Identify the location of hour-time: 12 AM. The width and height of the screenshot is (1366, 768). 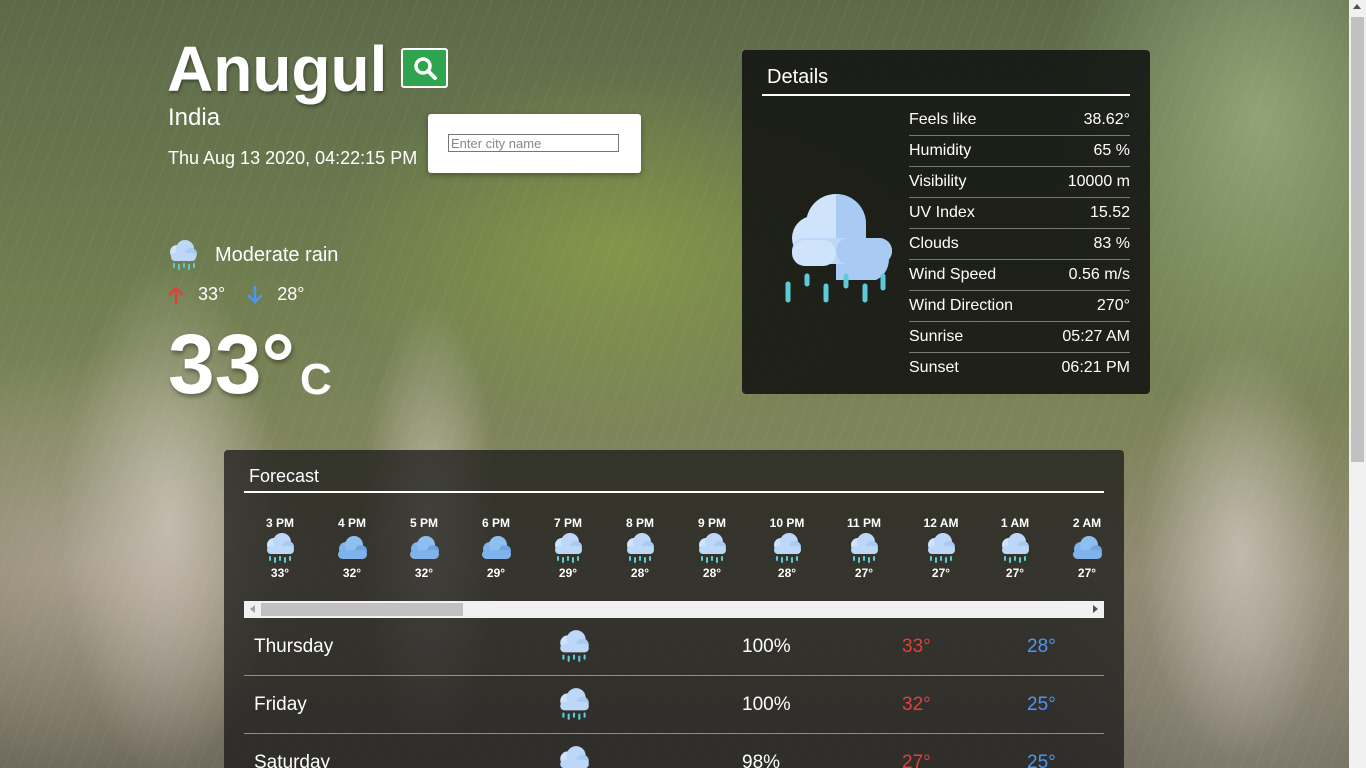
(941, 523).